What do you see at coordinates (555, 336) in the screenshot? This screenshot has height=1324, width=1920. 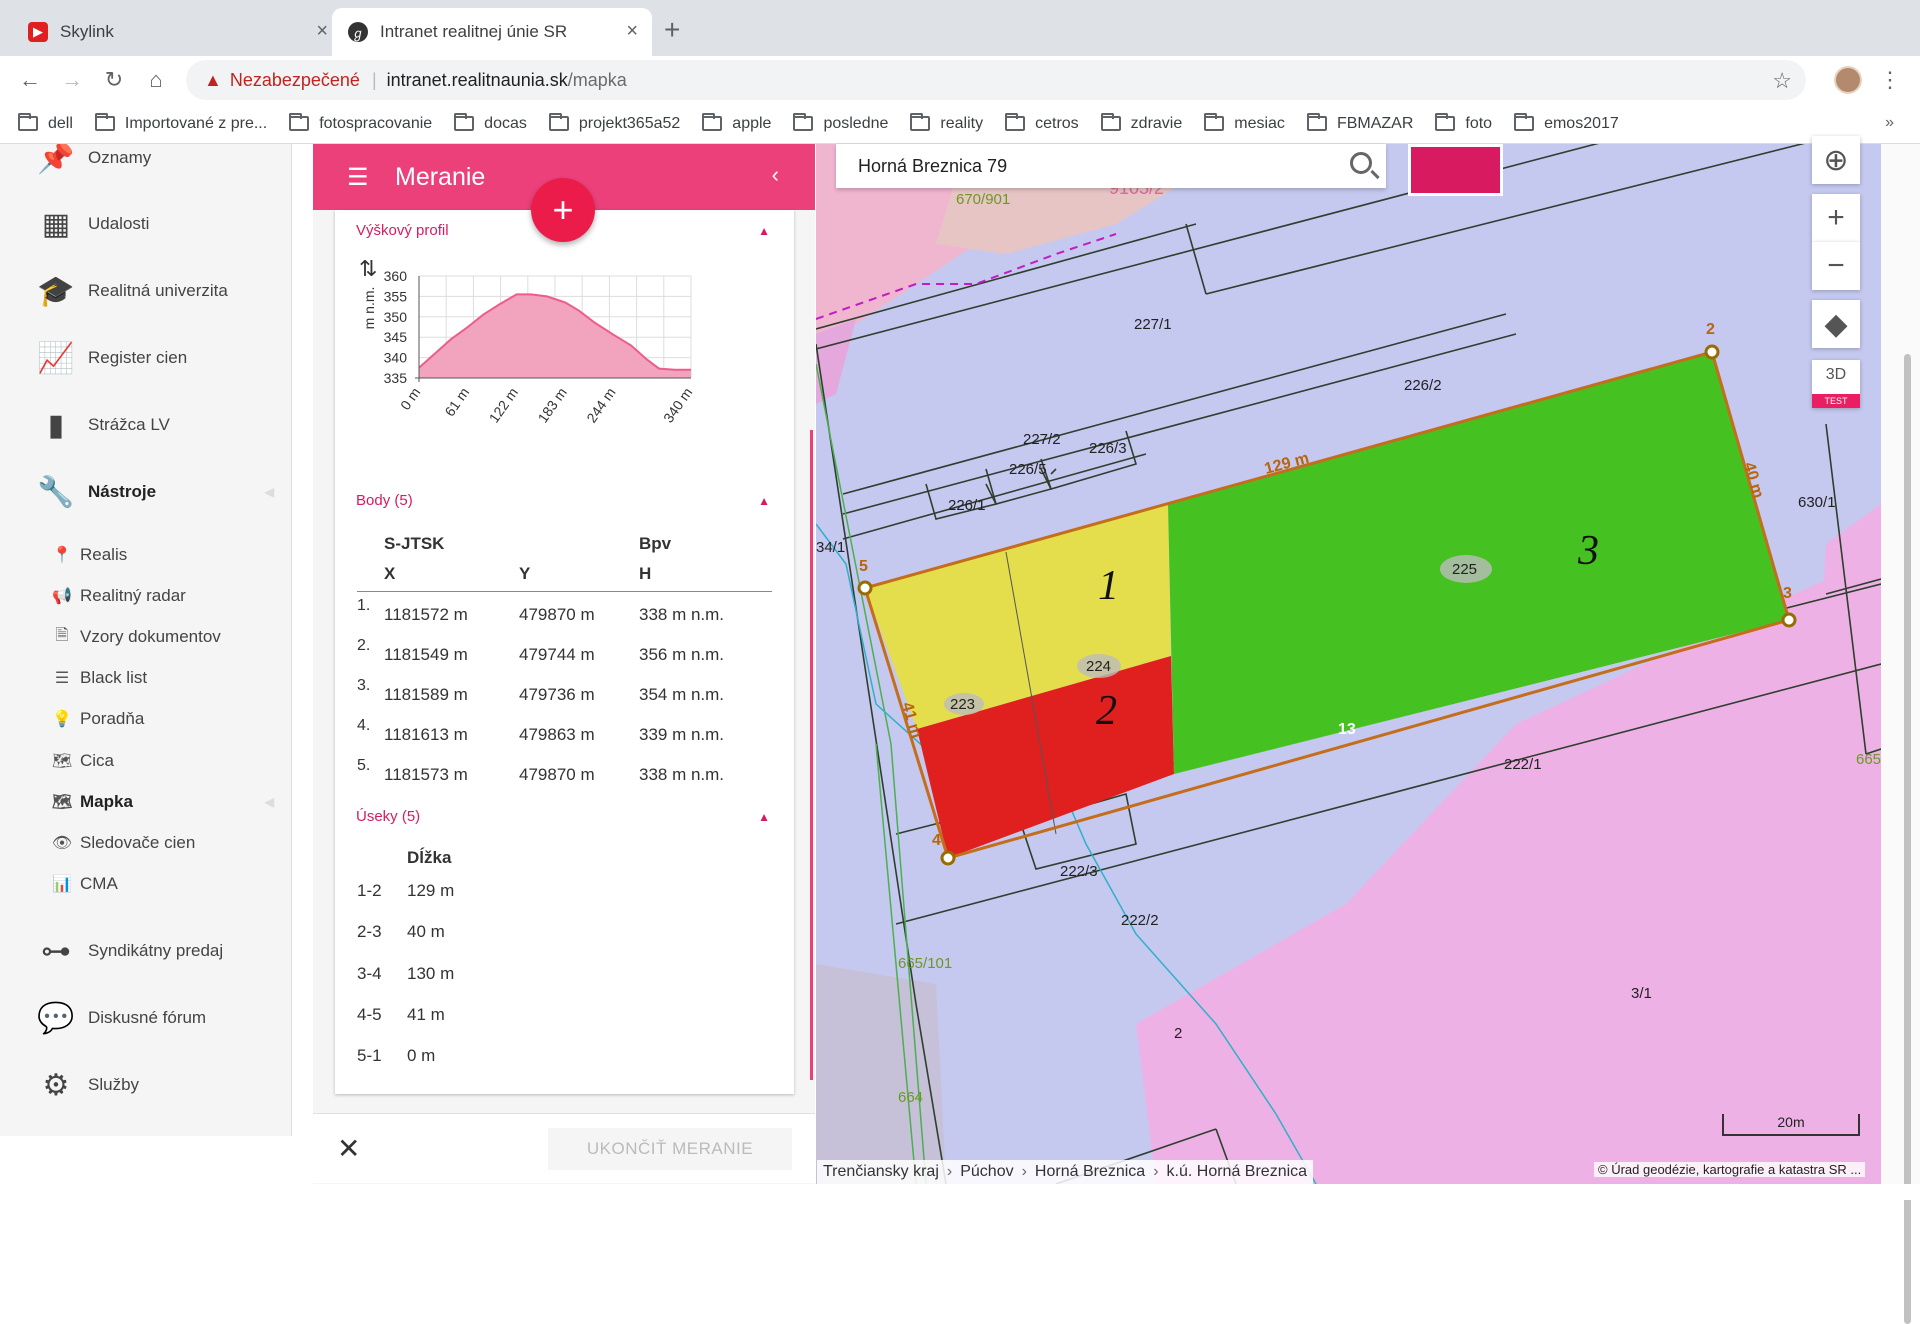 I see `chart-area` at bounding box center [555, 336].